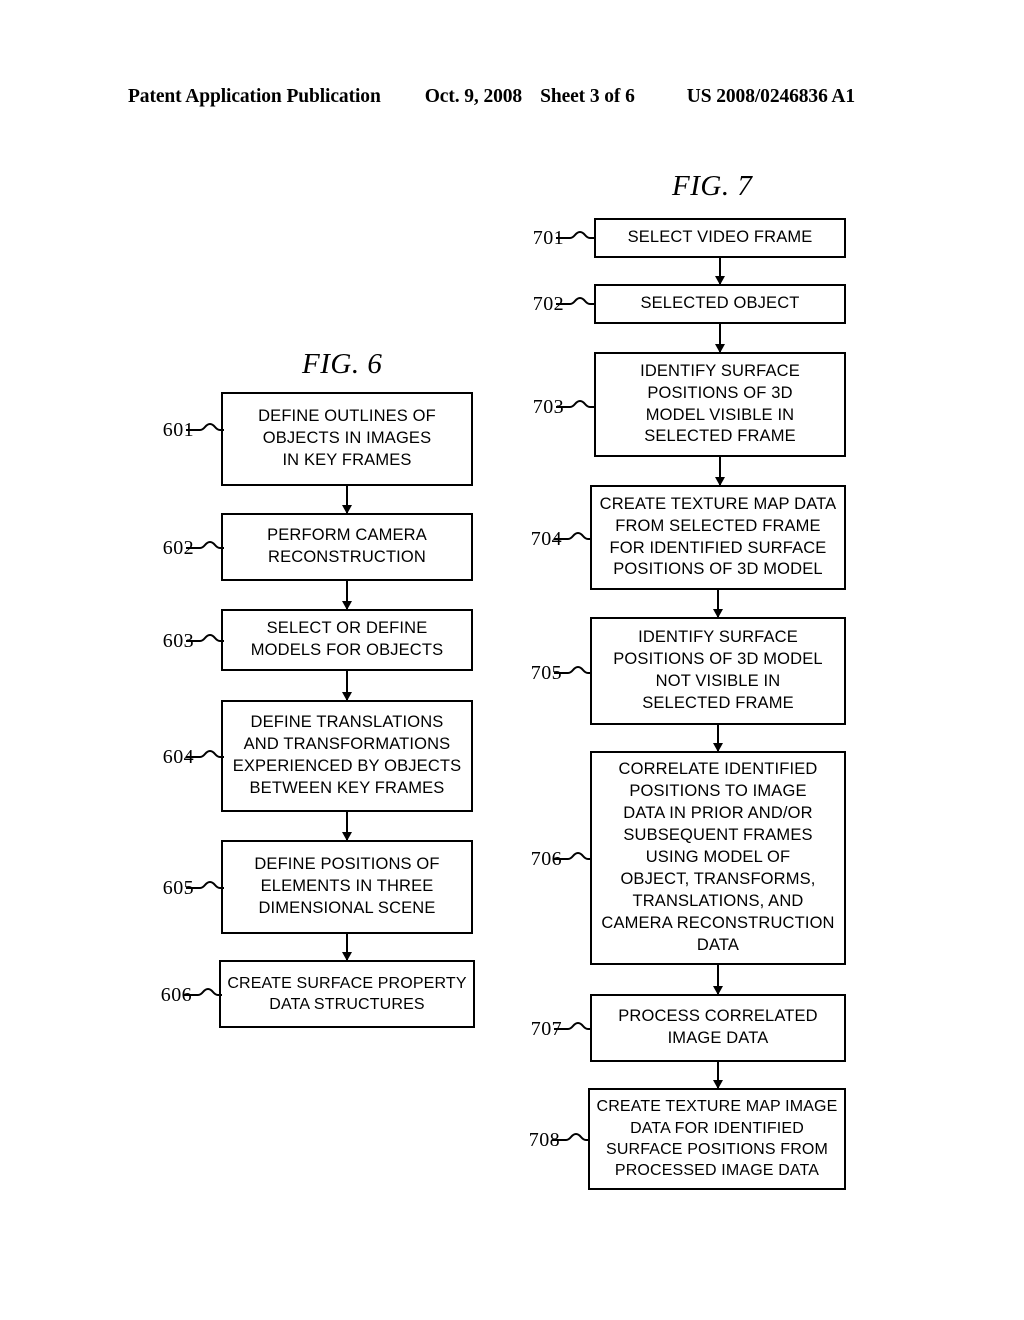 The width and height of the screenshot is (1024, 1320). I want to click on flow-node-603-label: SELECT OR DEFINE MODELS FOR OBJECTS, so click(347, 639).